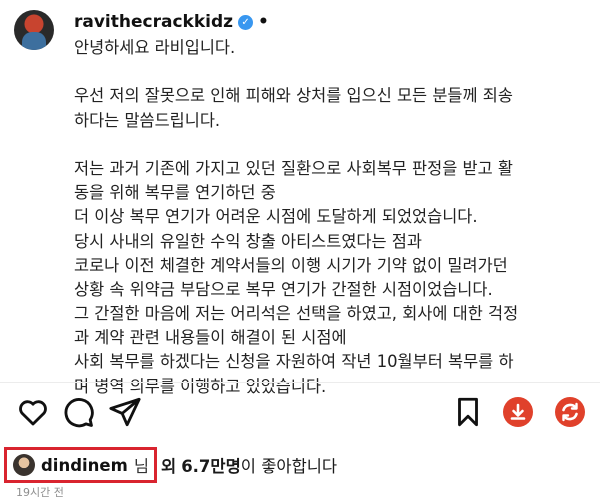 This screenshot has width=600, height=500. Describe the element at coordinates (34, 30) in the screenshot. I see `author-avatar` at that location.